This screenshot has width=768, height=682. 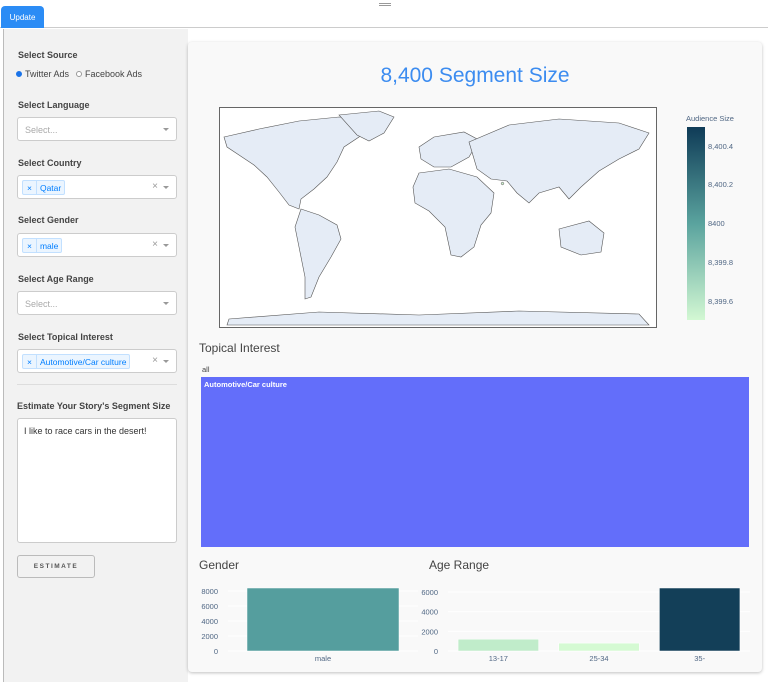 I want to click on colorbar-title: Audience Size, so click(x=710, y=118).